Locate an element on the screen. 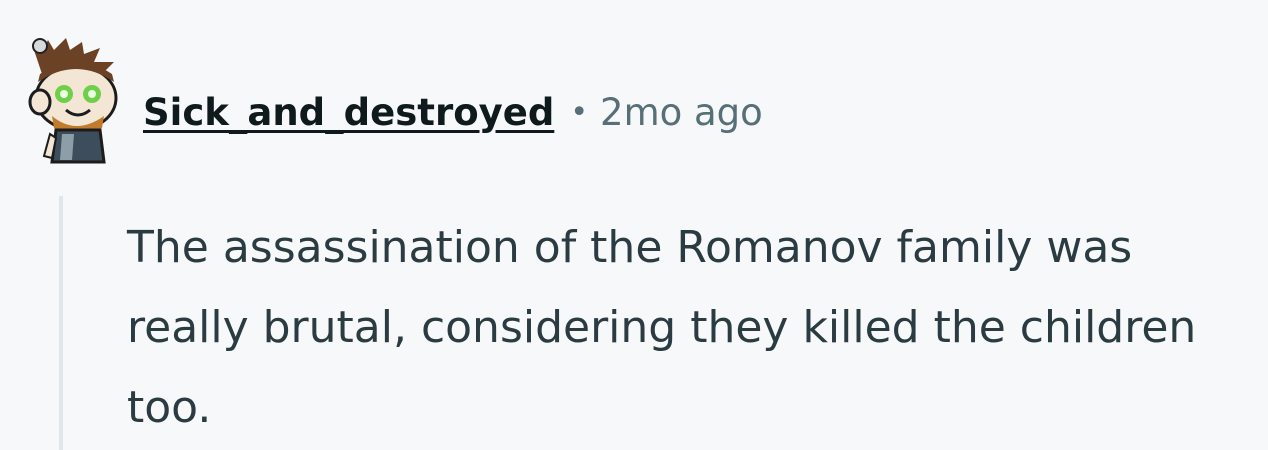 This screenshot has height=450, width=1268. snoo-avatar-icon is located at coordinates (73, 101).